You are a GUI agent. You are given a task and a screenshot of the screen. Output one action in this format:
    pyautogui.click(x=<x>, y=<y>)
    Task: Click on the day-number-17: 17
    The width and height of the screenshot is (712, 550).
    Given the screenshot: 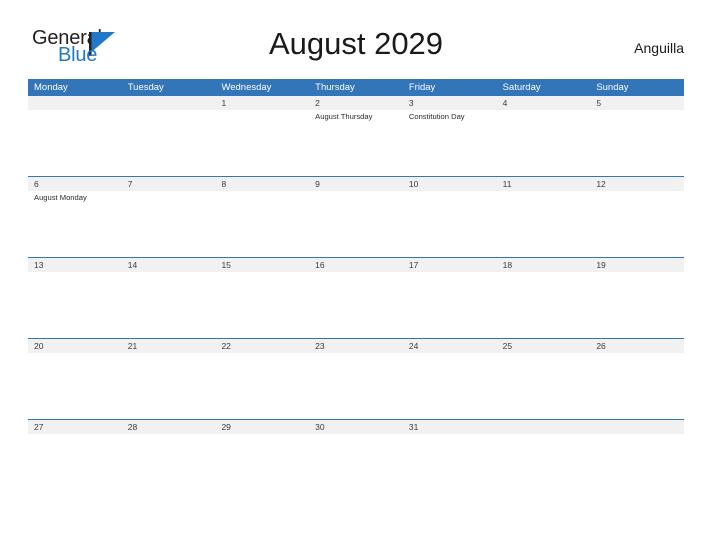 What is the action you would take?
    pyautogui.click(x=450, y=265)
    